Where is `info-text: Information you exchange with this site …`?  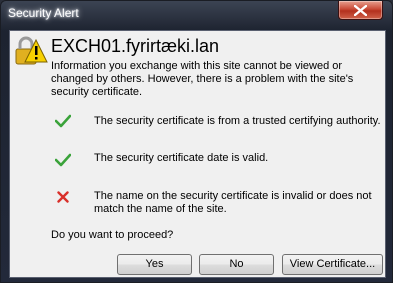 info-text: Information you exchange with this site … is located at coordinates (202, 79).